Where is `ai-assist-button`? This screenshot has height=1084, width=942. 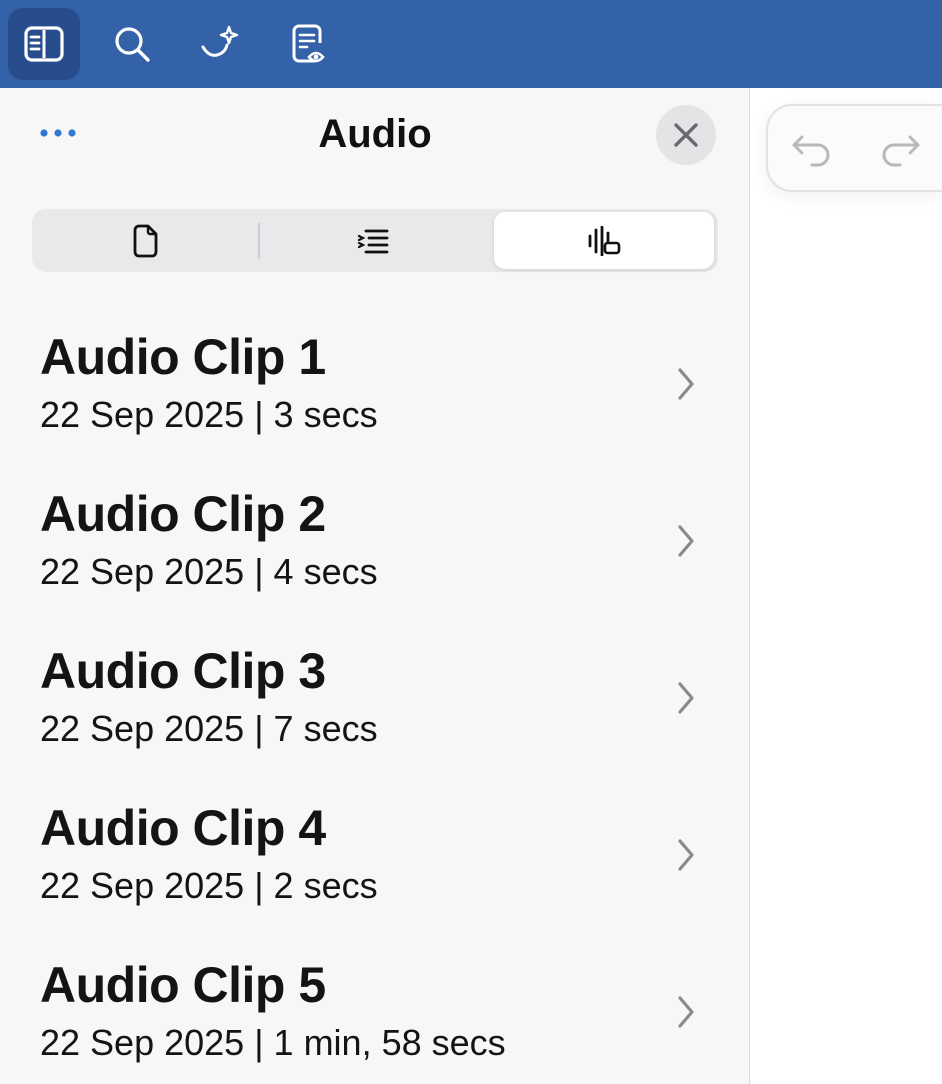
ai-assist-button is located at coordinates (220, 44).